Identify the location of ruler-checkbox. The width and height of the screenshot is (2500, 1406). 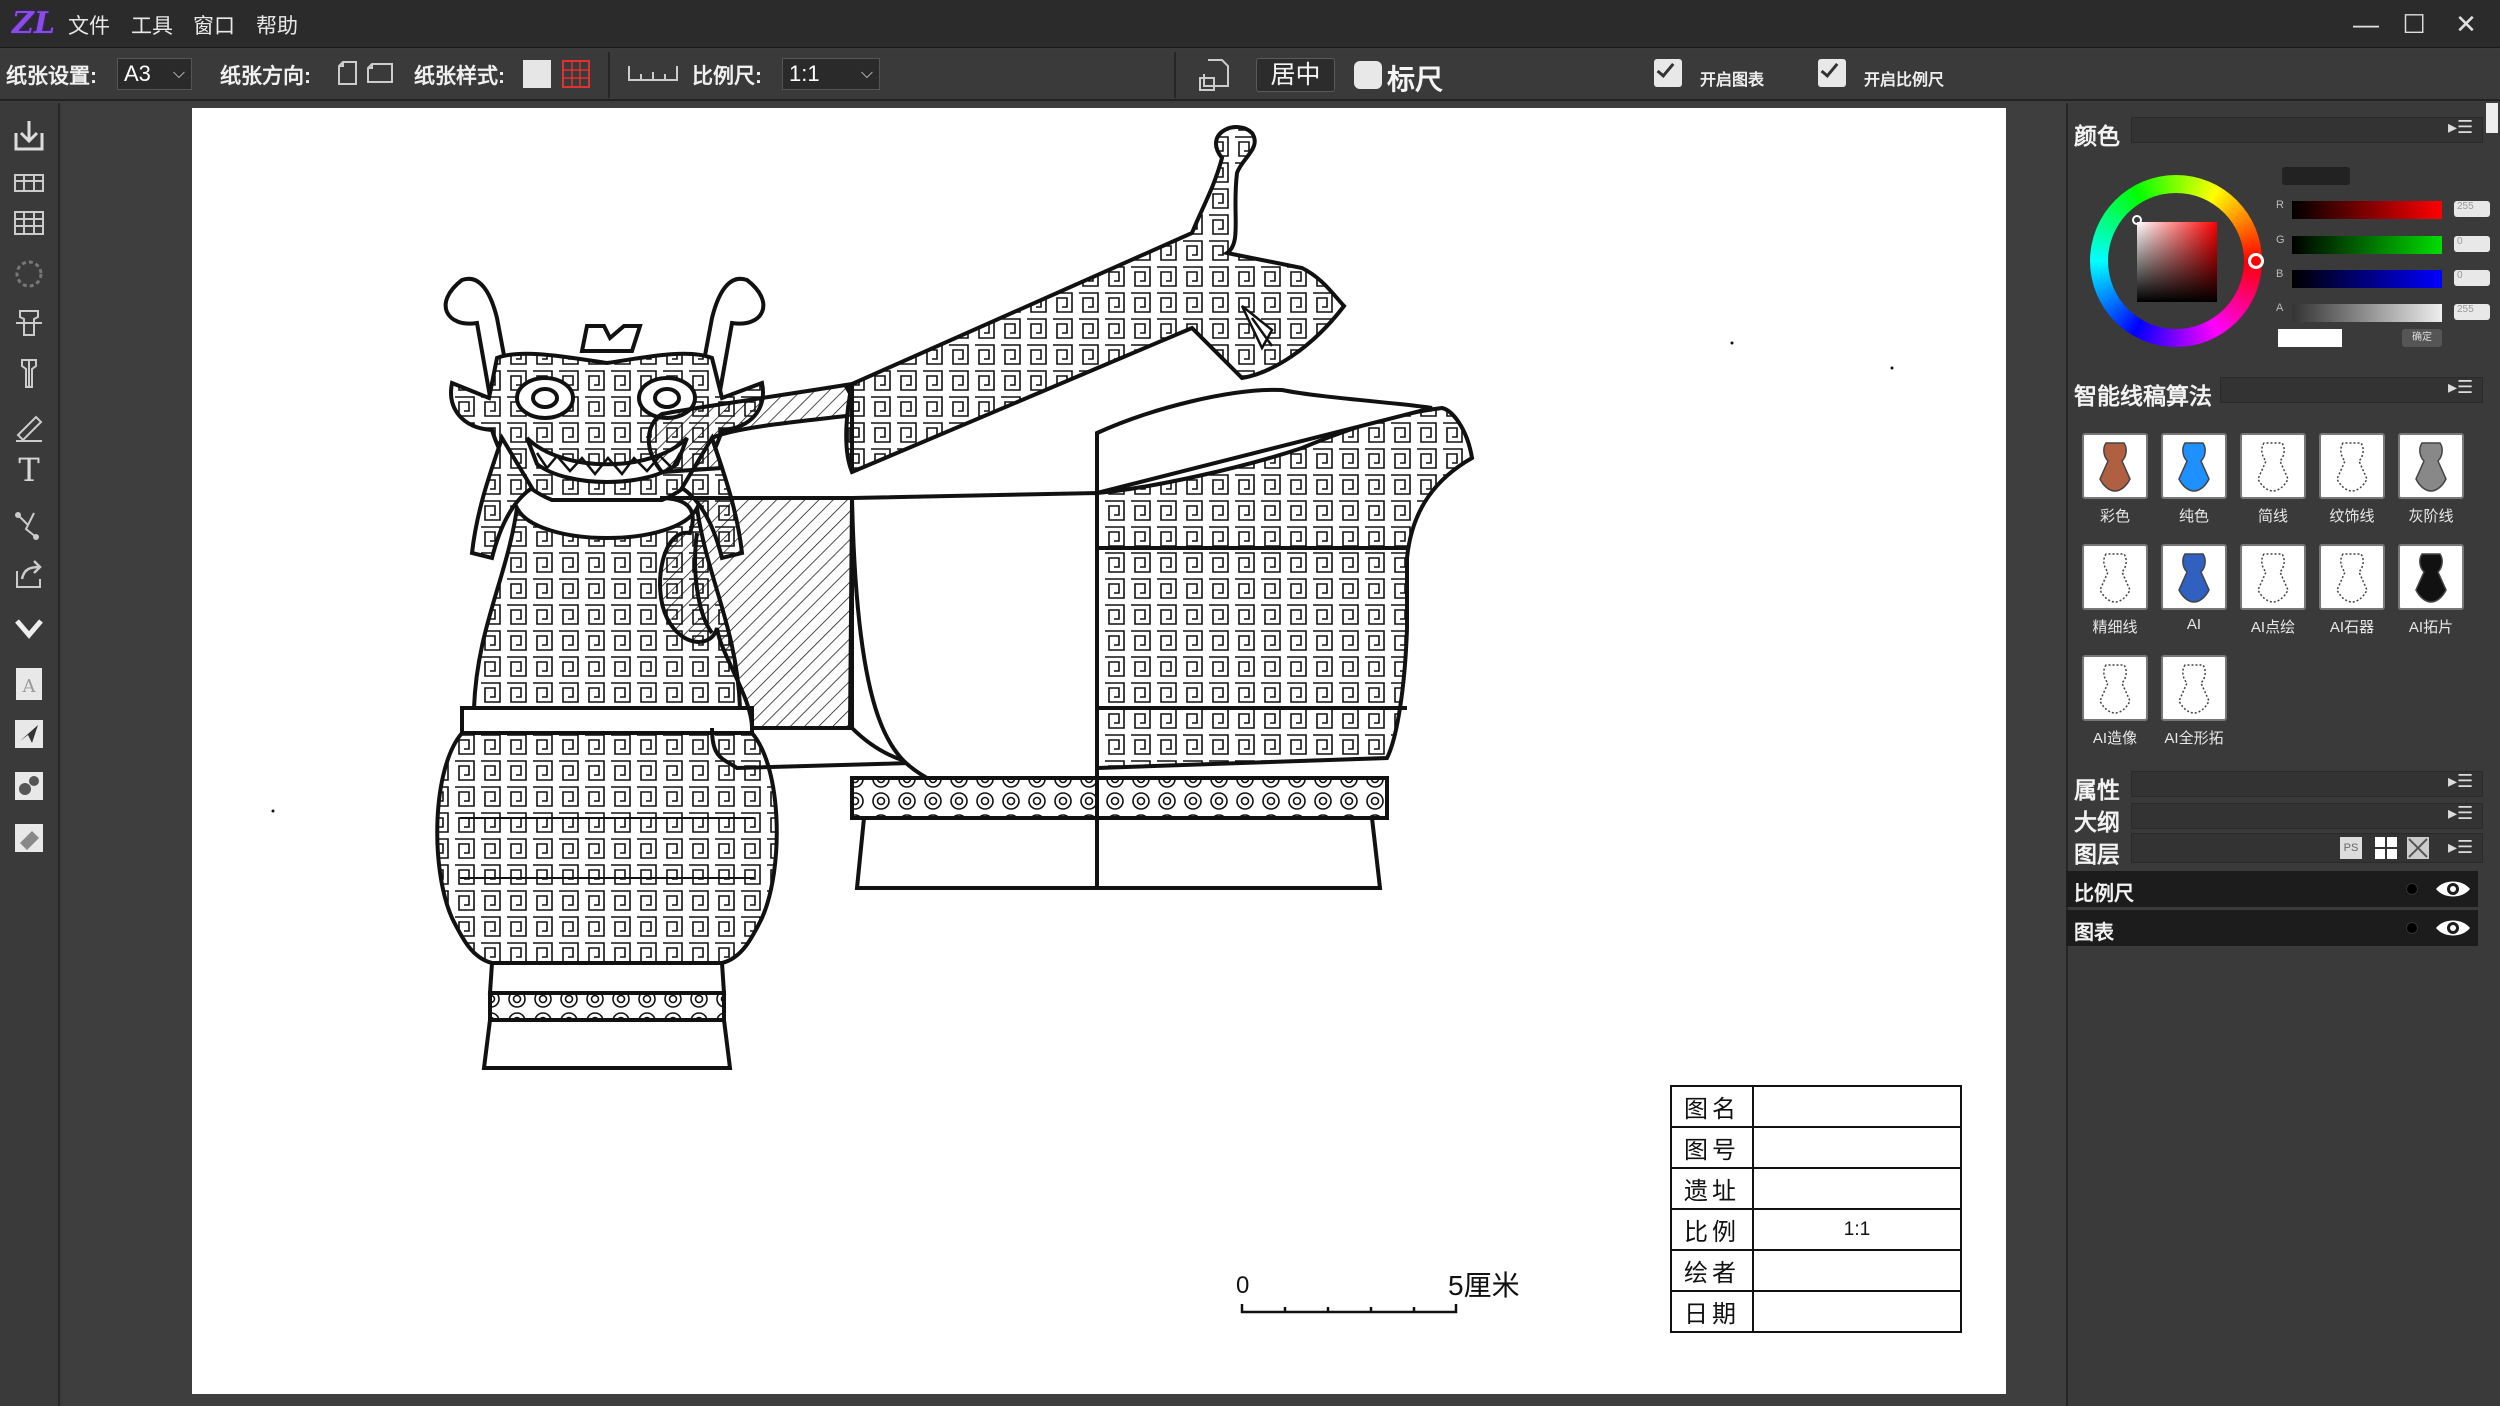
(1368, 75).